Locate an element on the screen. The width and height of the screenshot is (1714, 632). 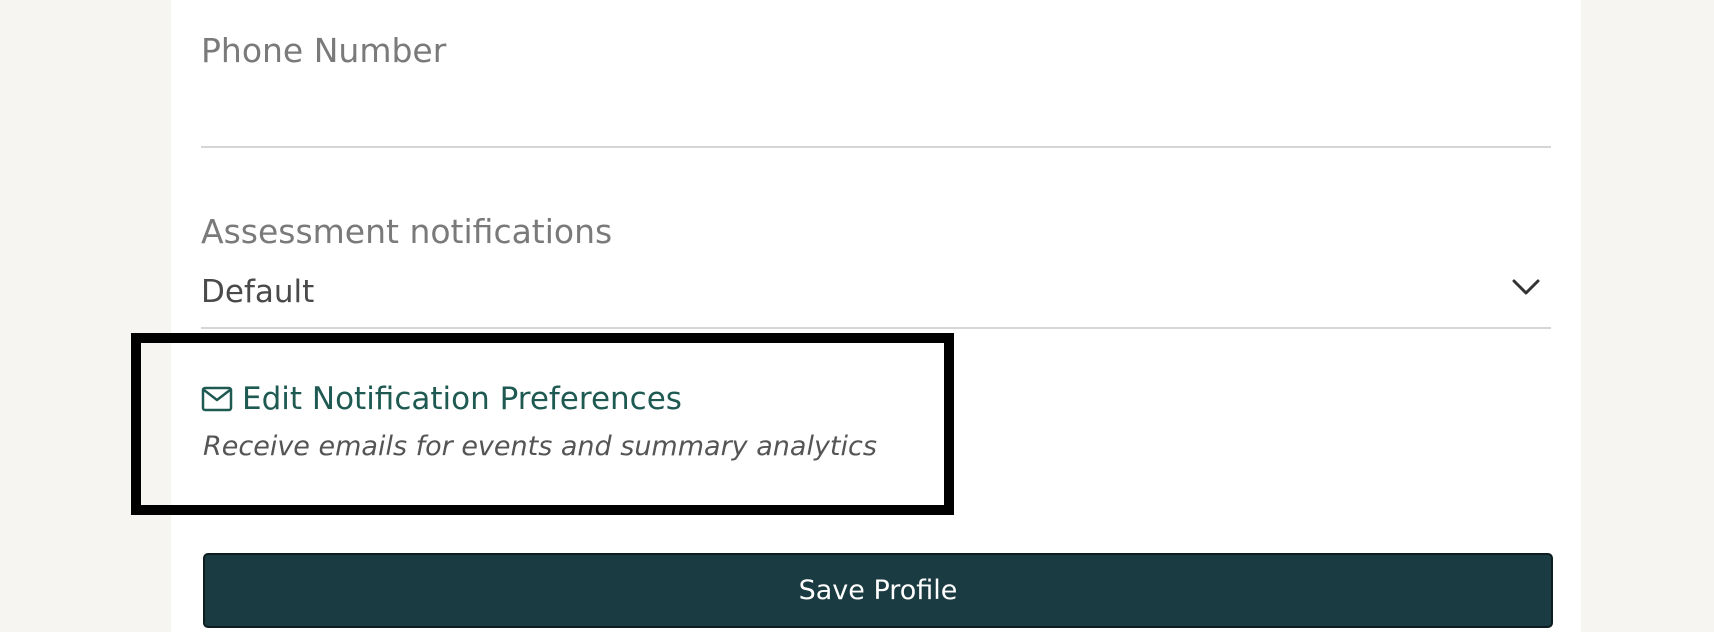
chevron-down-icon is located at coordinates (1526, 287).